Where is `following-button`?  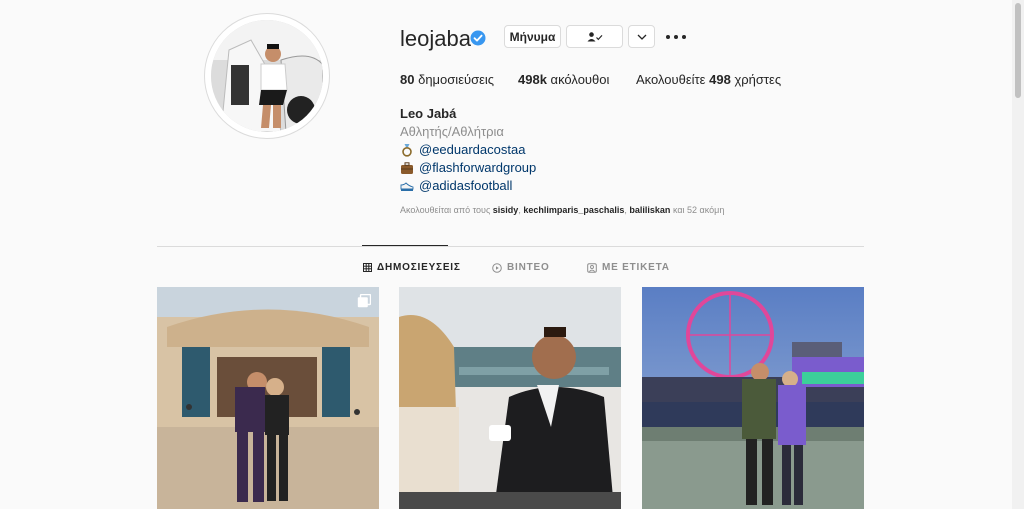 following-button is located at coordinates (594, 36).